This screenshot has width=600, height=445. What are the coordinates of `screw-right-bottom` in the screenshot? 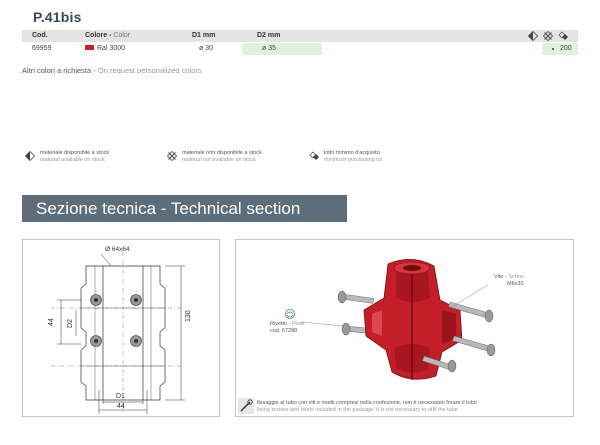 It's located at (474, 346).